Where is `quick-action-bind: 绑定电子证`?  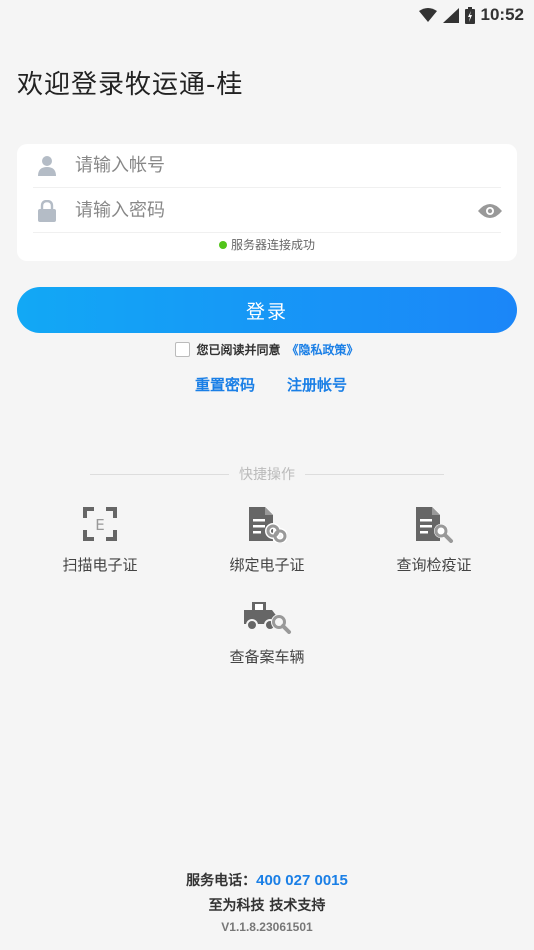
quick-action-bind: 绑定电子证 is located at coordinates (267, 540).